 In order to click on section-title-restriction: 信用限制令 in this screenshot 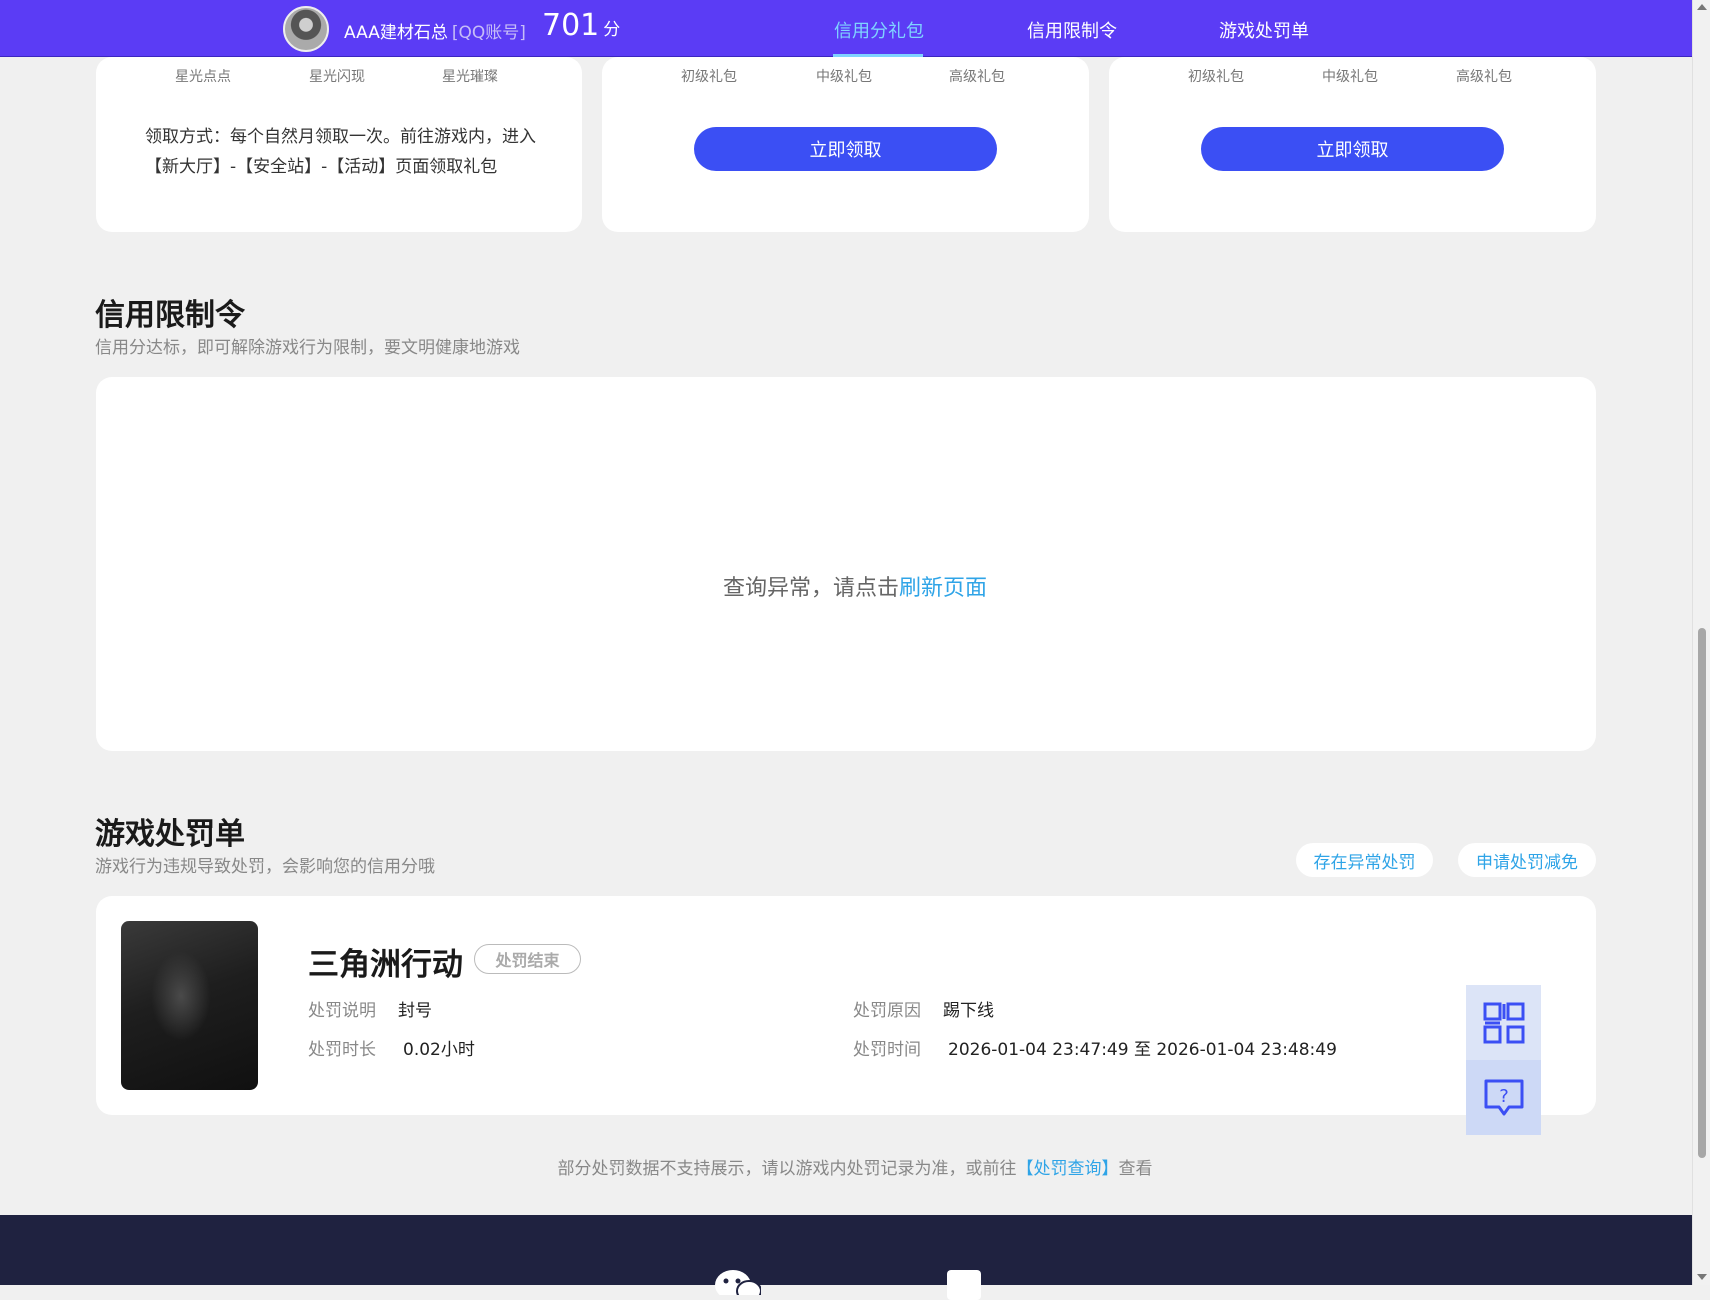, I will do `click(170, 315)`.